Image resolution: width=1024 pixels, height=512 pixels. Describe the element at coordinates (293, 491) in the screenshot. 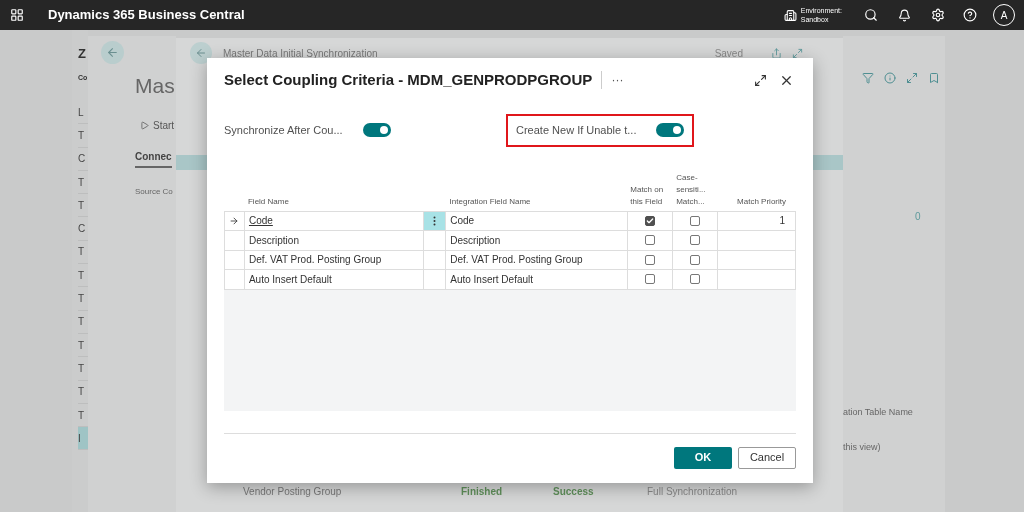

I see `table-cell-text: Vendor Posting Group` at that location.